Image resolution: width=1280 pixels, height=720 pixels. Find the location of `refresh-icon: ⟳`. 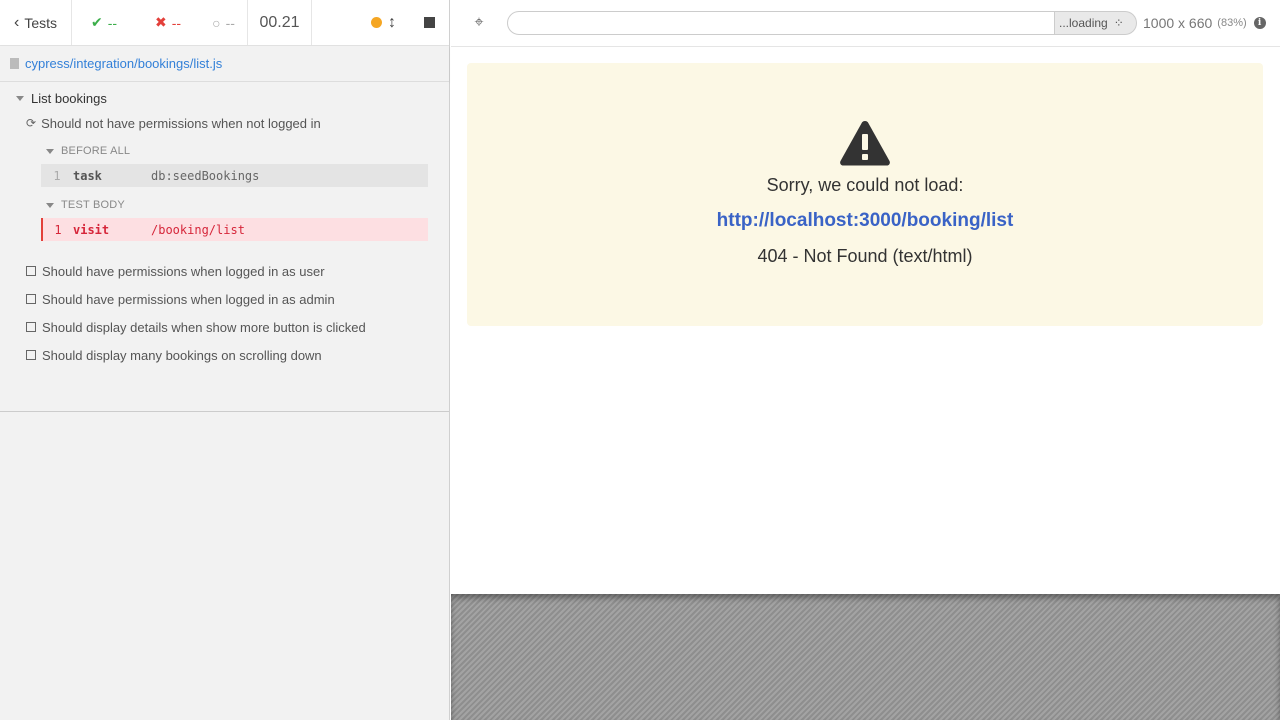

refresh-icon: ⟳ is located at coordinates (31, 123).